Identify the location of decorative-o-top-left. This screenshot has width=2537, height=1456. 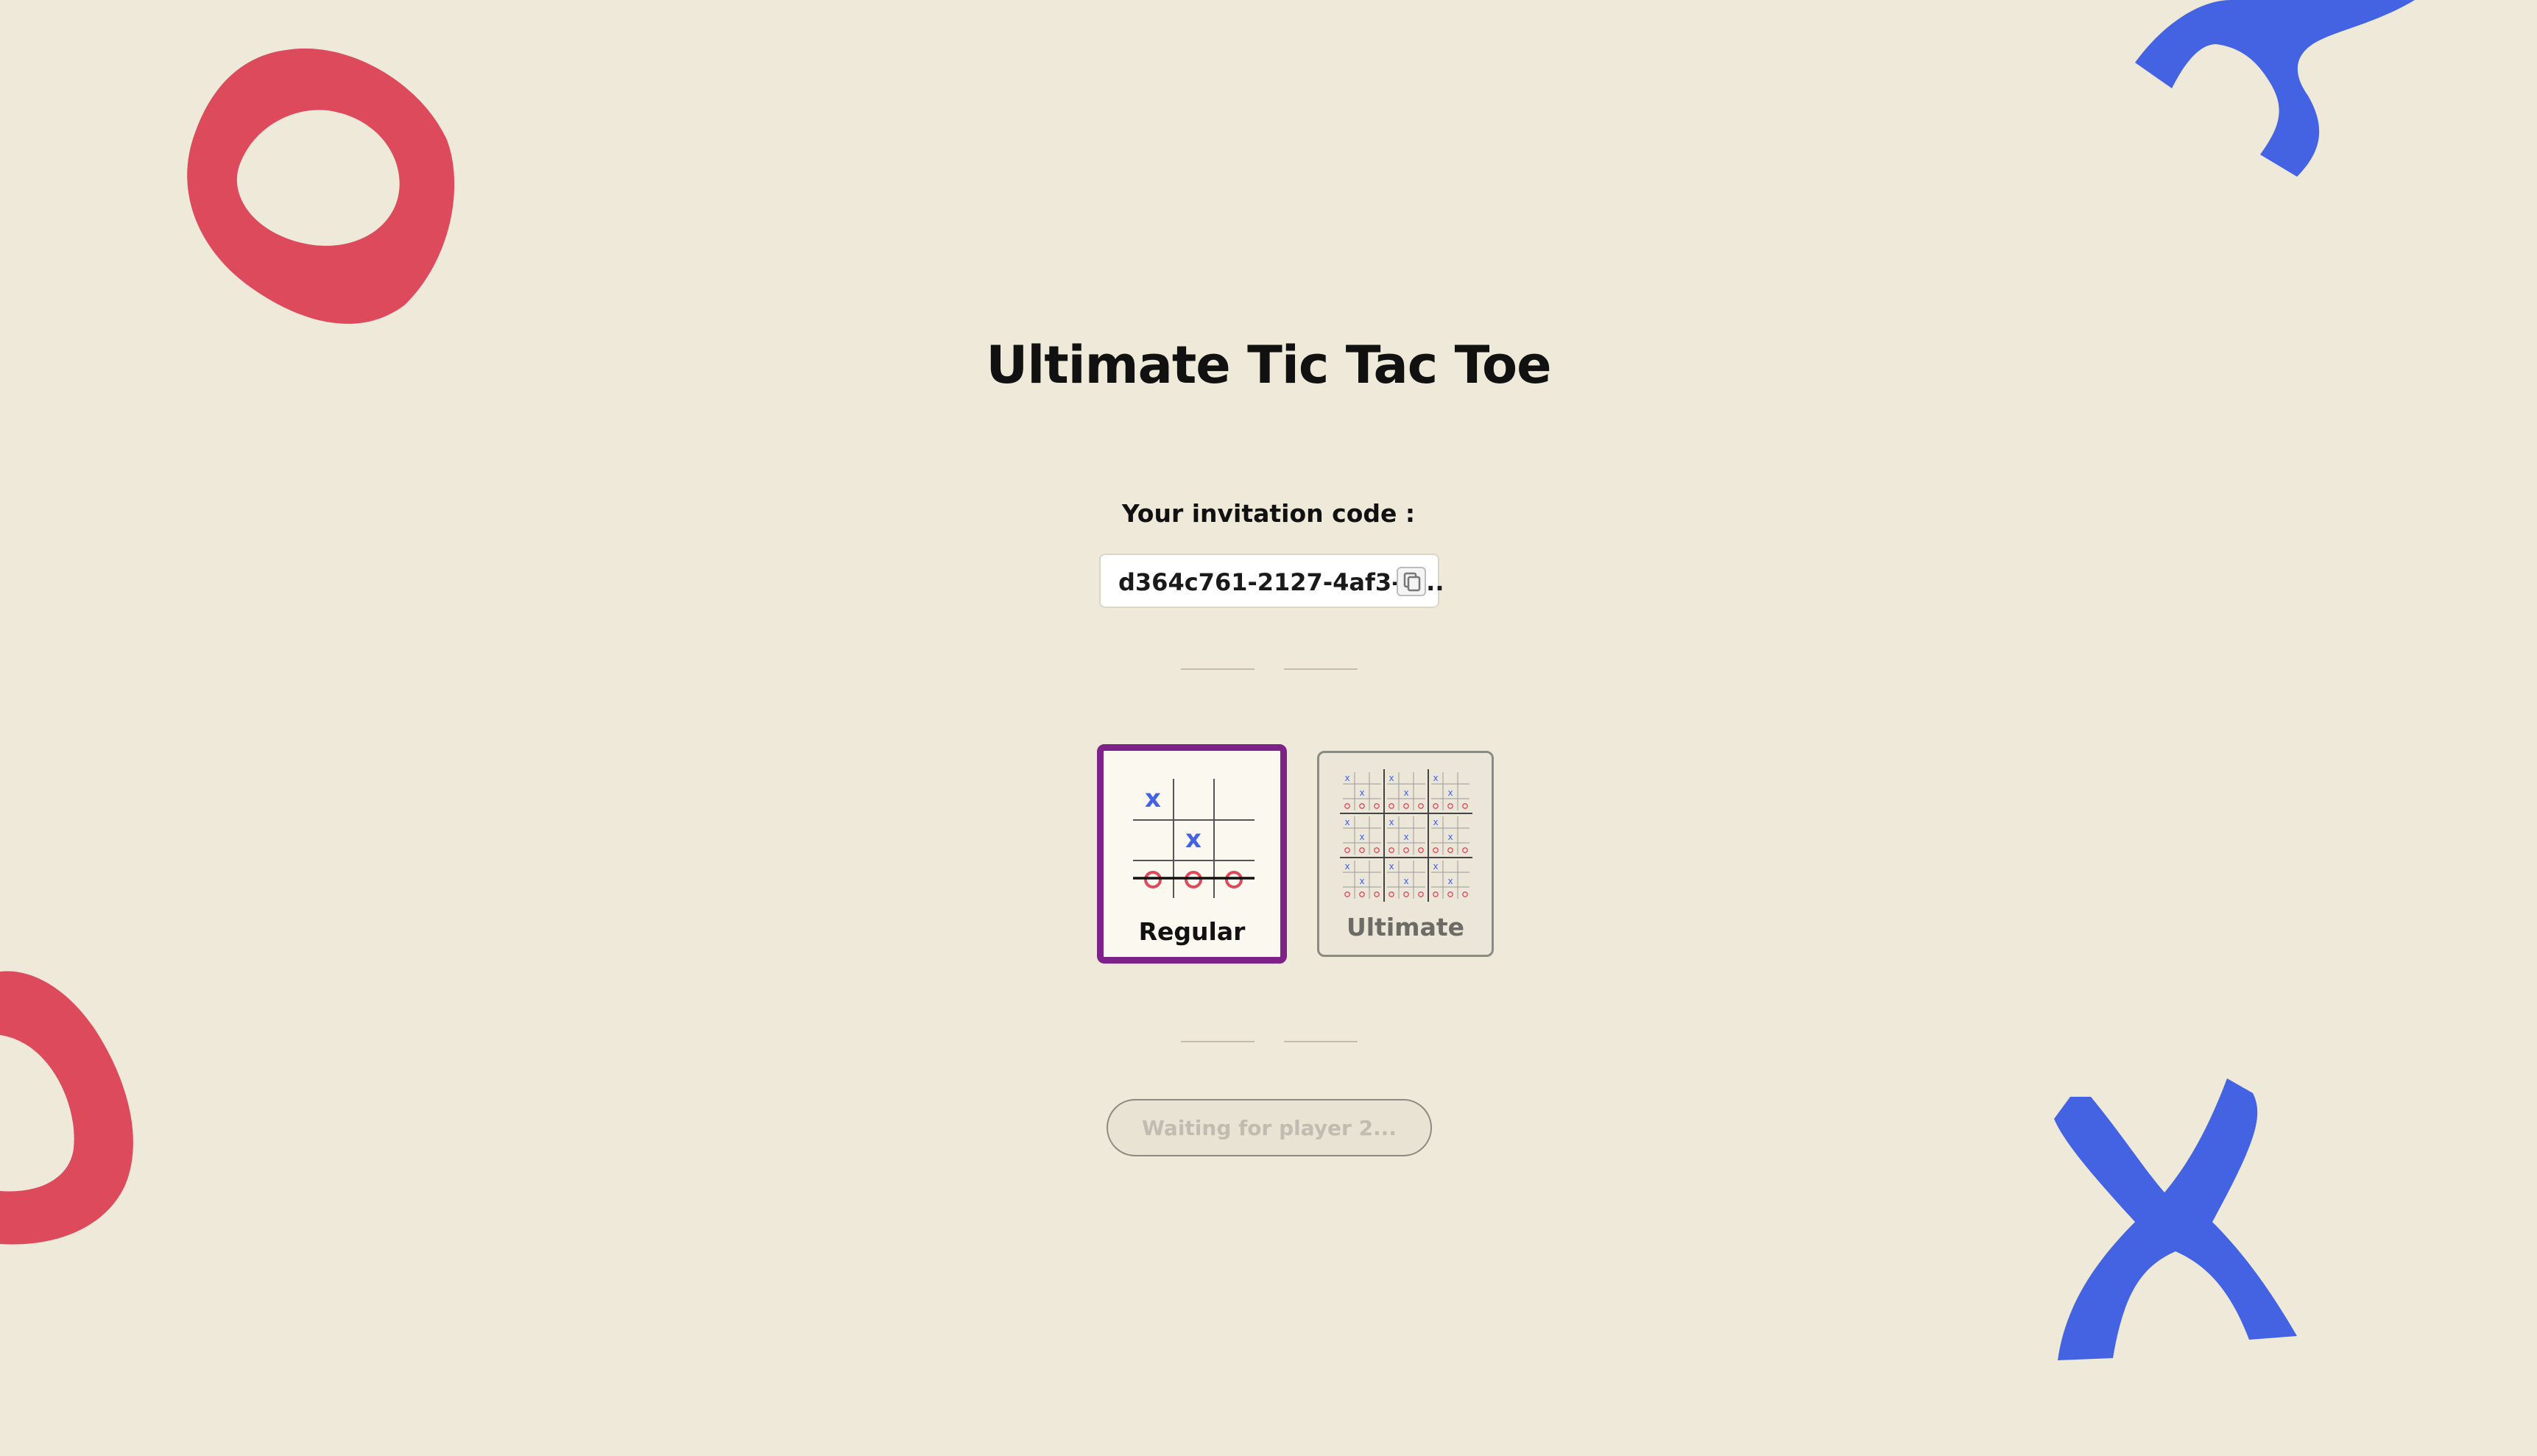
(321, 186).